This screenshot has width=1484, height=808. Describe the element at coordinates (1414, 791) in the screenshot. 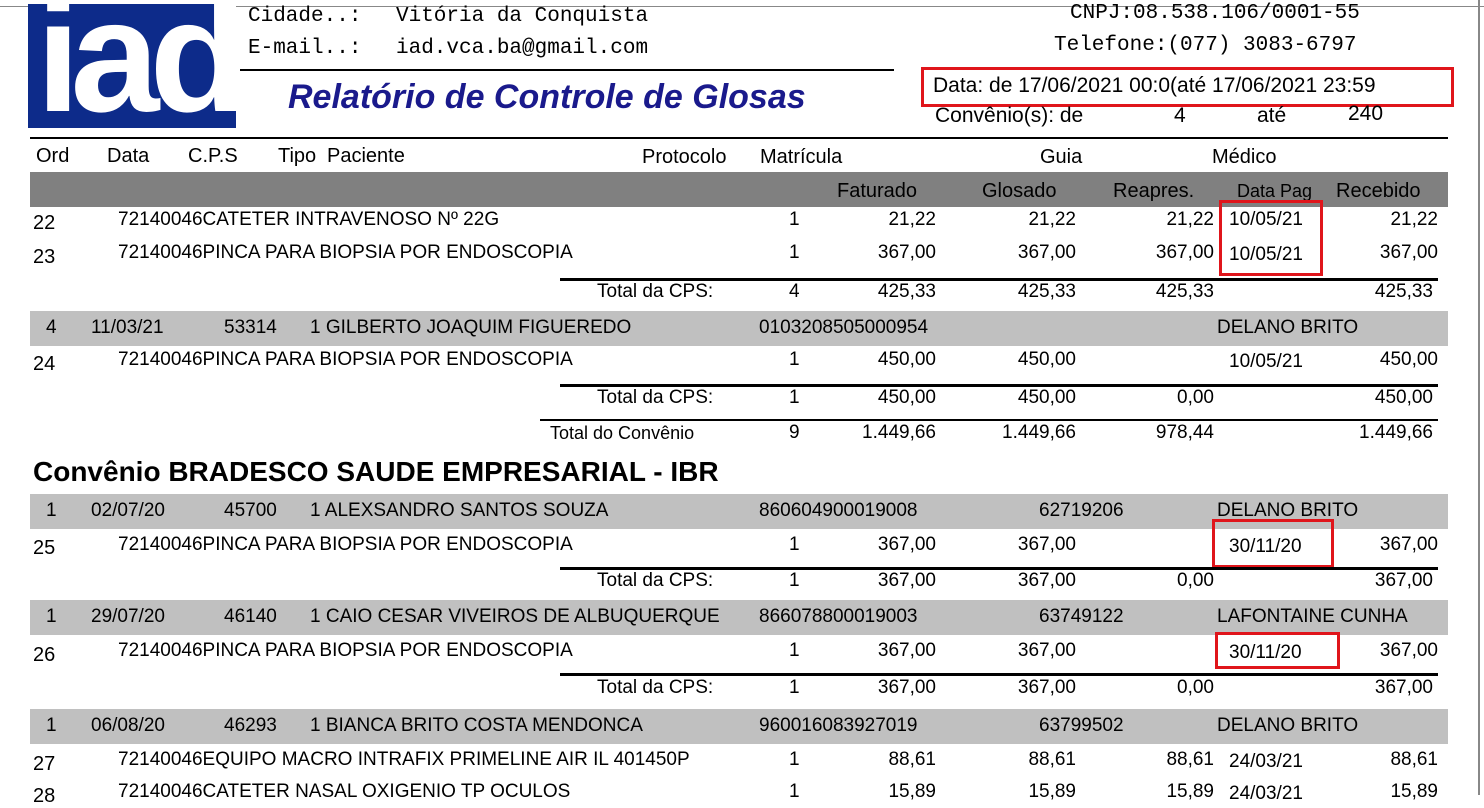

I see `item-recebido: 15,89` at that location.